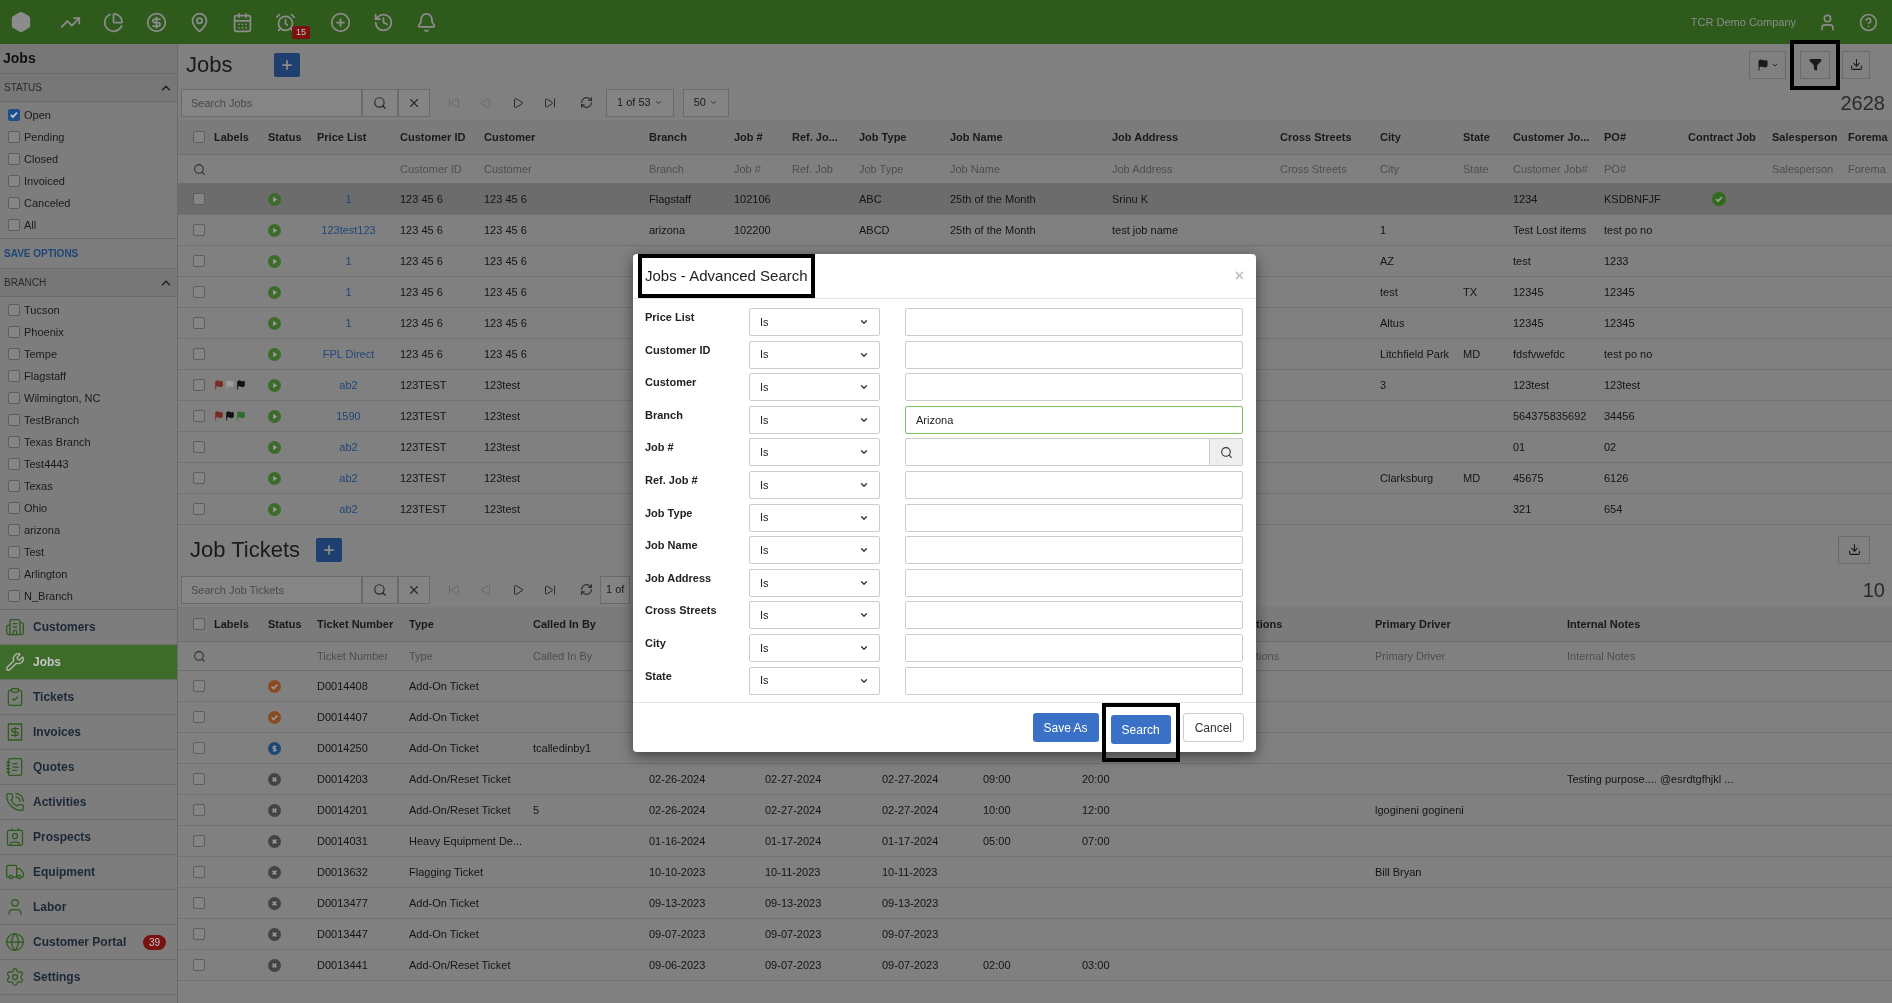 Image resolution: width=1892 pixels, height=1003 pixels. What do you see at coordinates (1743, 22) in the screenshot?
I see `company-name: TCR Demo Company` at bounding box center [1743, 22].